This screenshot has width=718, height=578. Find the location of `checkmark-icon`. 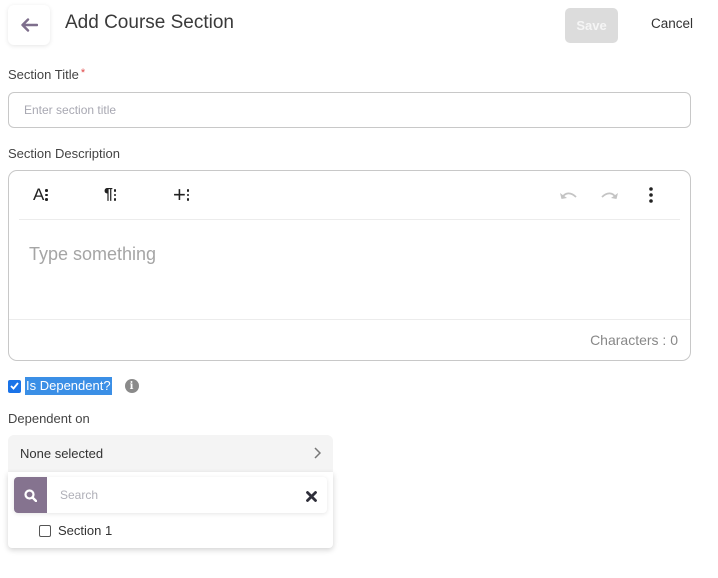

checkmark-icon is located at coordinates (14, 386).